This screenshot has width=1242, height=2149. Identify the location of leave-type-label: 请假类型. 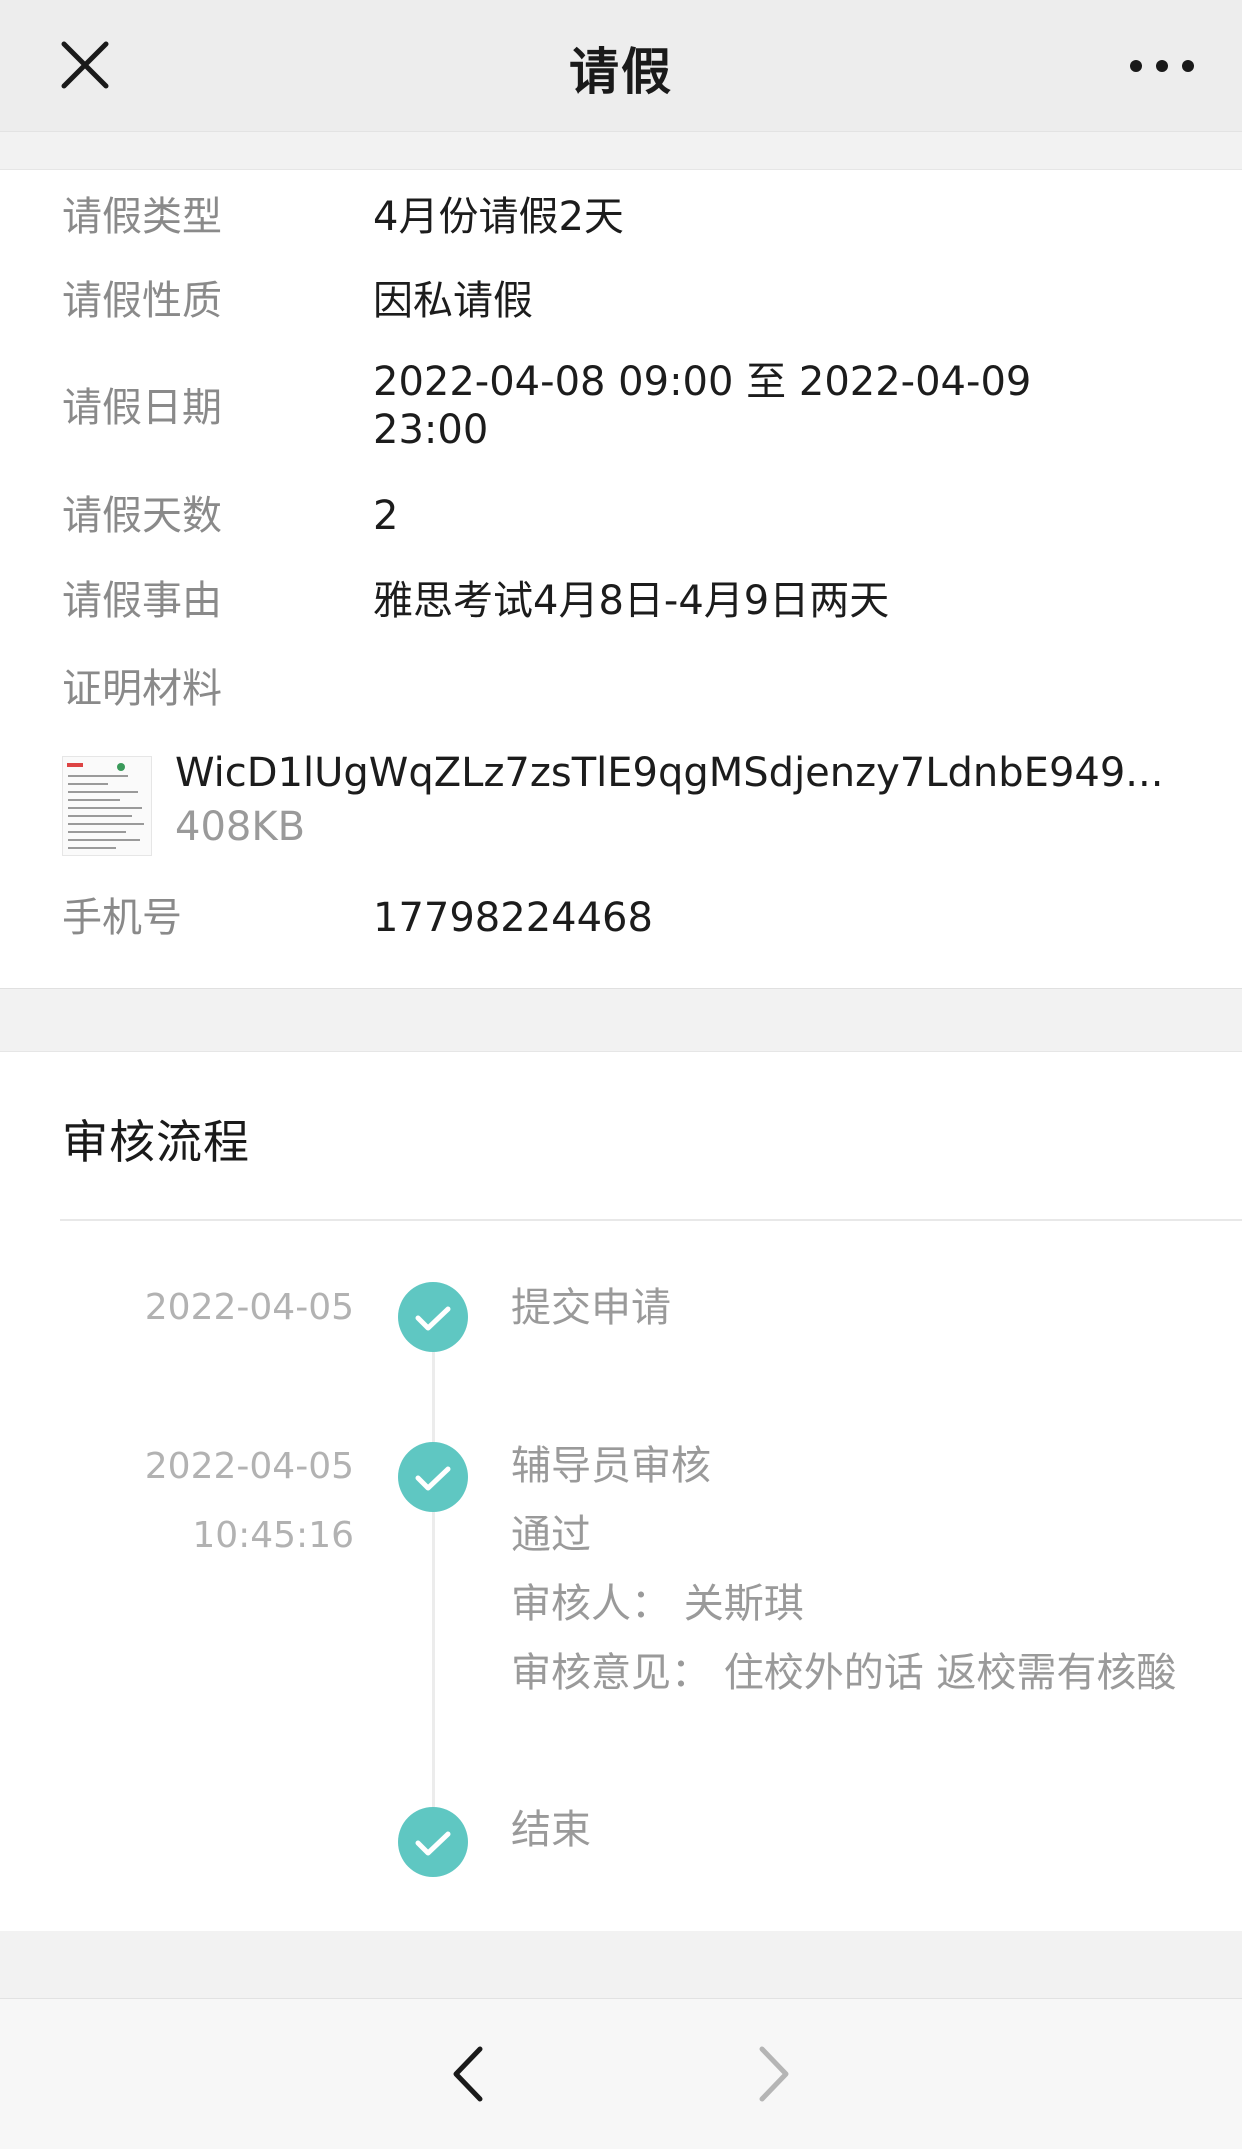
(142, 217).